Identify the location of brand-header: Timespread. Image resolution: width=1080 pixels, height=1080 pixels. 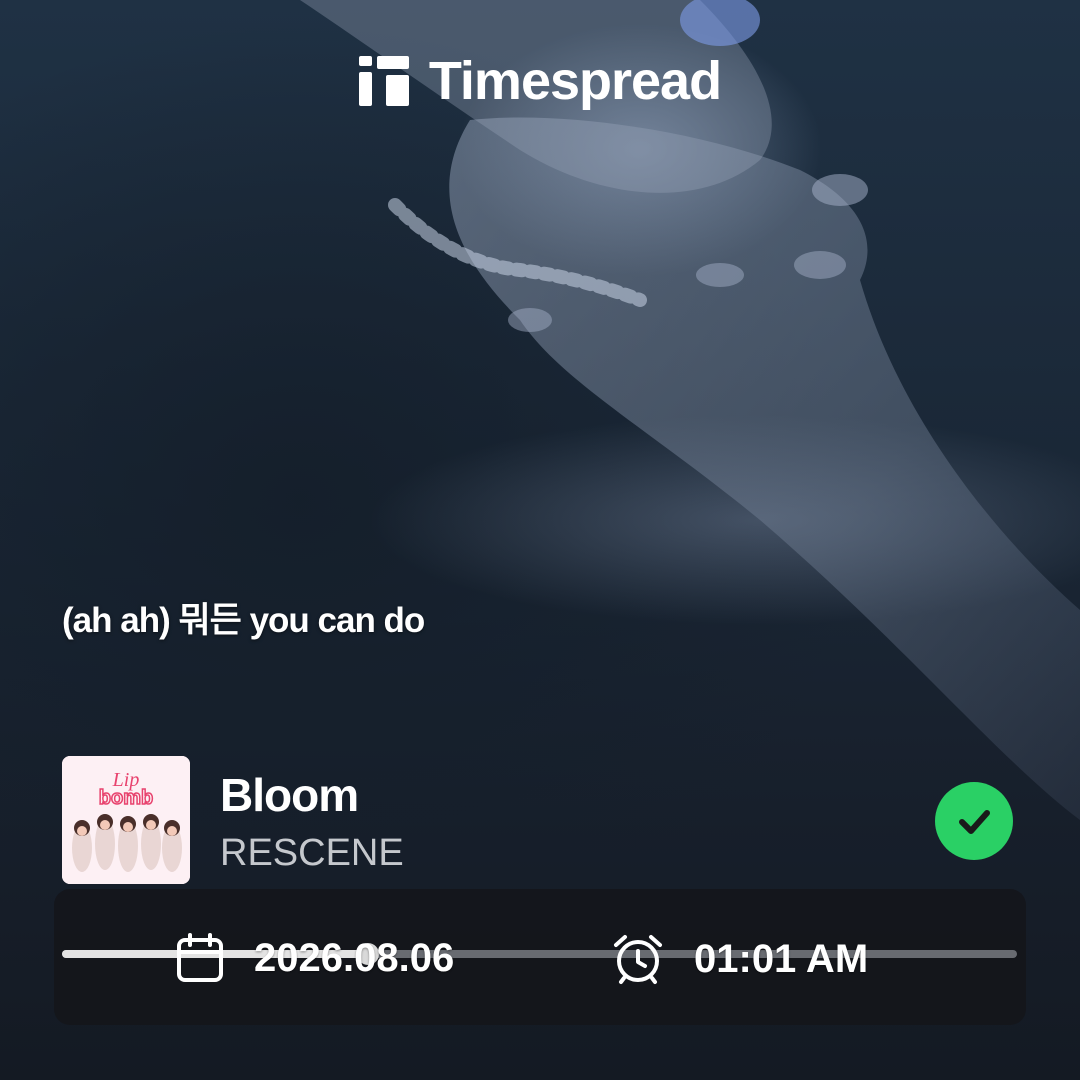
(540, 81).